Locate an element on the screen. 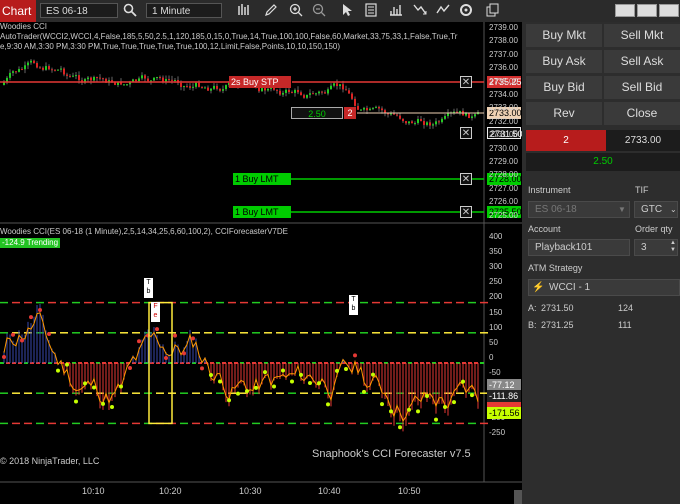  cci-tick: 150 is located at coordinates (496, 312).